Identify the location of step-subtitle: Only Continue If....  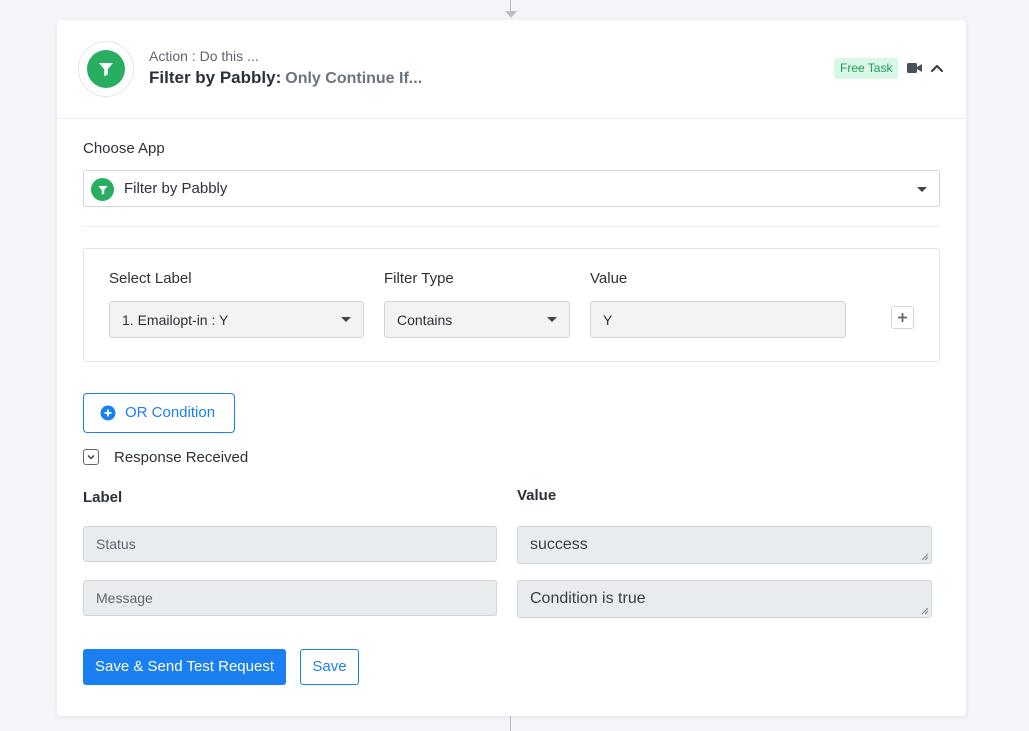
(354, 78).